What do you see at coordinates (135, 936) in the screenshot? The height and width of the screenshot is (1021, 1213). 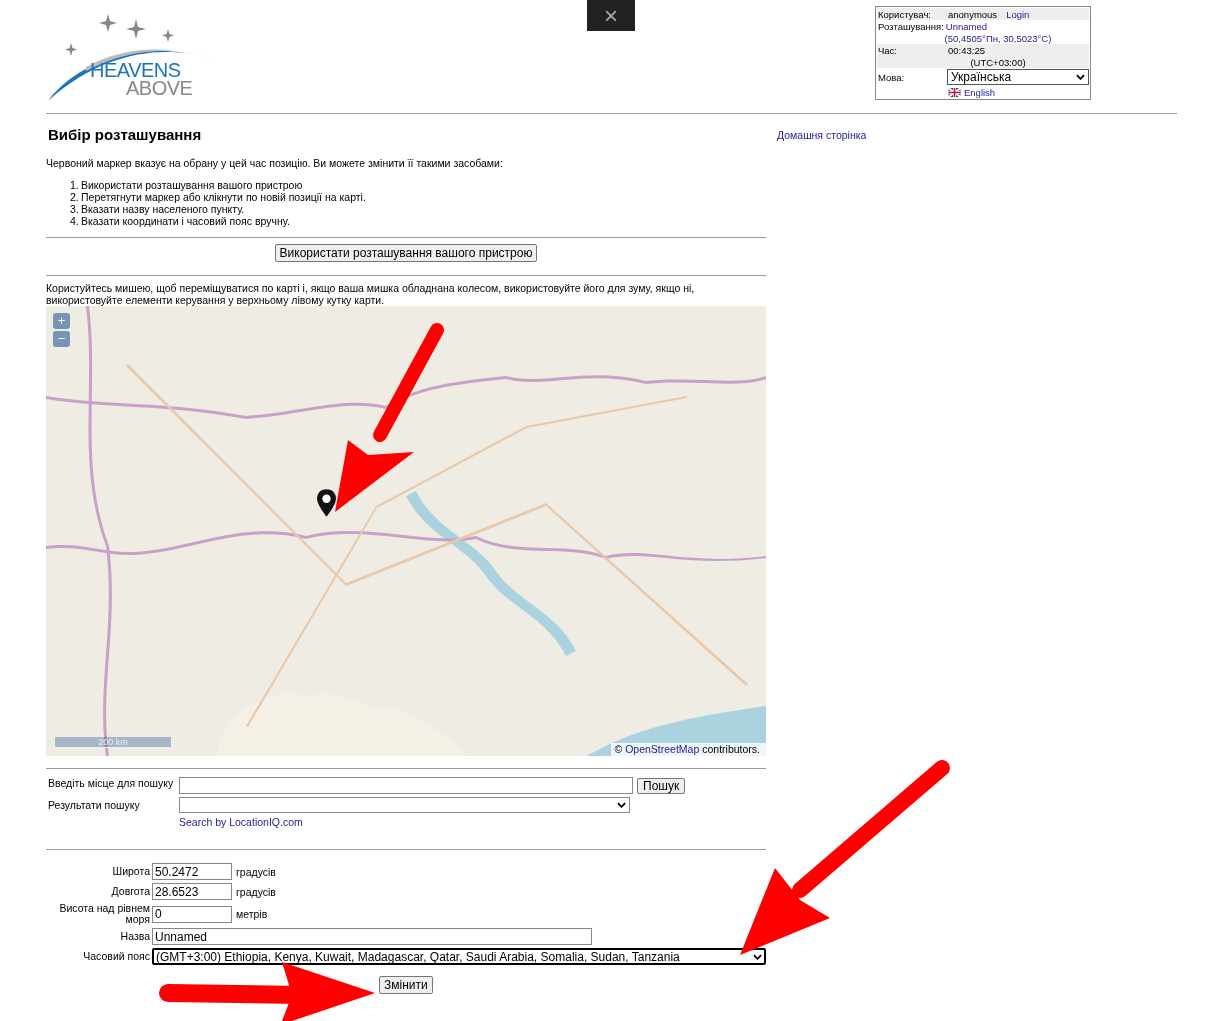 I see `name-label: Назва` at bounding box center [135, 936].